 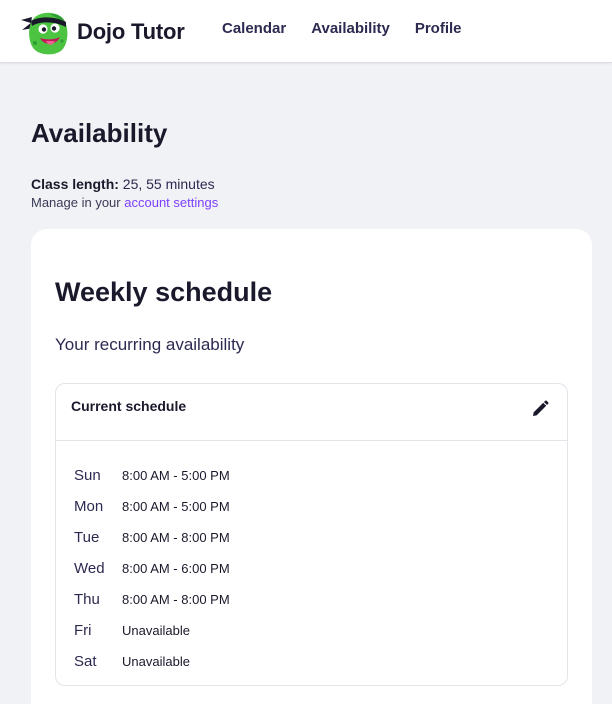 I want to click on weekly-schedule-subtitle: Your recurring availability, so click(x=150, y=344).